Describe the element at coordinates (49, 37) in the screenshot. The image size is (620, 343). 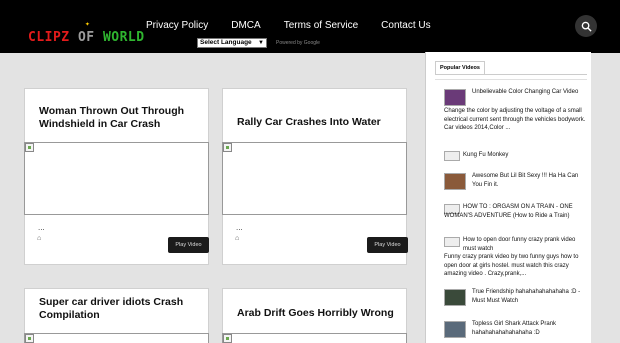
I see `logo-word-1: CLIPZ` at that location.